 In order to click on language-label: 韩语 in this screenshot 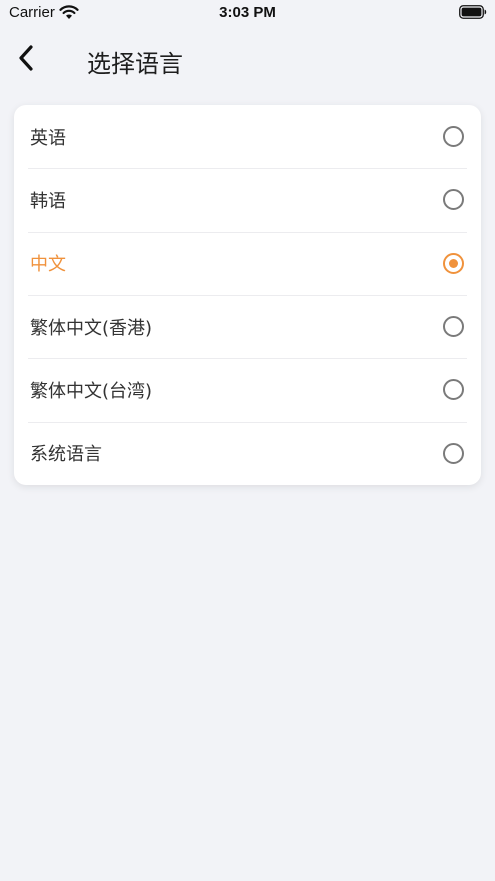, I will do `click(48, 201)`.